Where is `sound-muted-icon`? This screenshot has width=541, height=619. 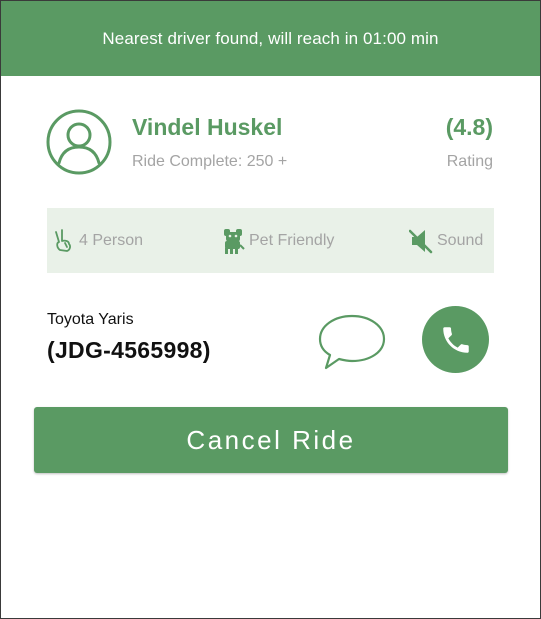 sound-muted-icon is located at coordinates (421, 241).